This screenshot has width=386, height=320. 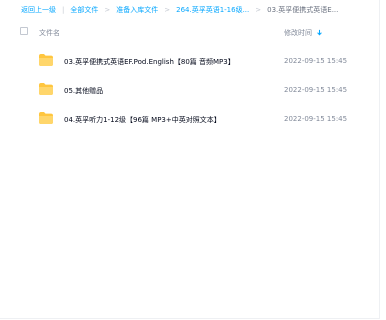 I want to click on column-header-modified-time: 修改时间, so click(x=298, y=33).